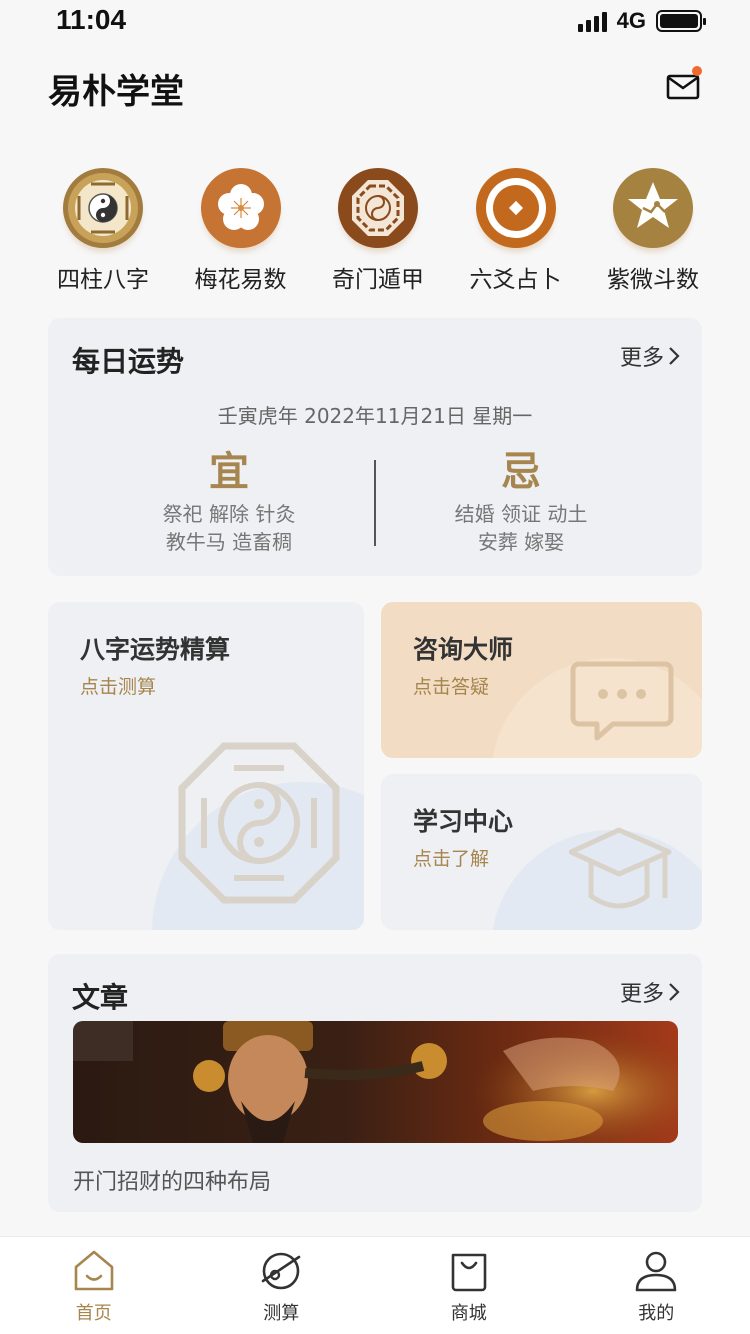 The height and width of the screenshot is (1334, 750). I want to click on bazi-fortune-tile: 八字运势精算 点击测算, so click(206, 766).